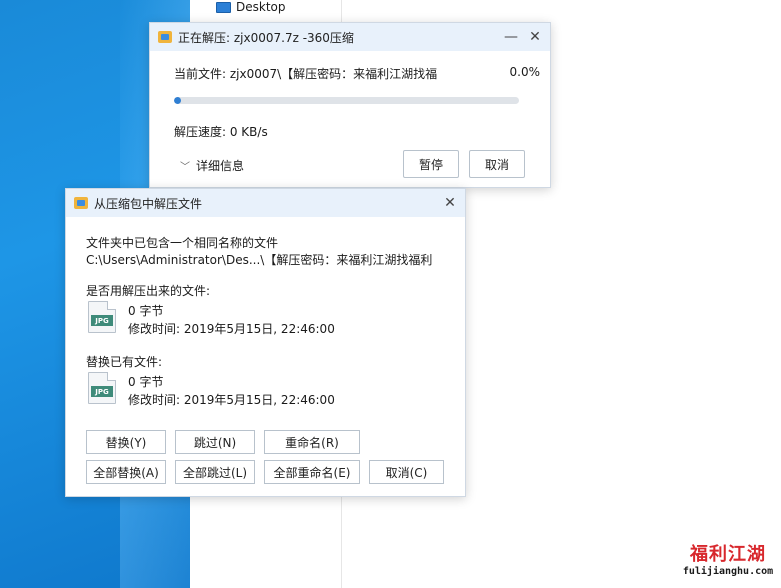 This screenshot has width=781, height=588. What do you see at coordinates (182, 243) in the screenshot?
I see `conflict-message: 文件夹中已包含一个相同名称的文件` at bounding box center [182, 243].